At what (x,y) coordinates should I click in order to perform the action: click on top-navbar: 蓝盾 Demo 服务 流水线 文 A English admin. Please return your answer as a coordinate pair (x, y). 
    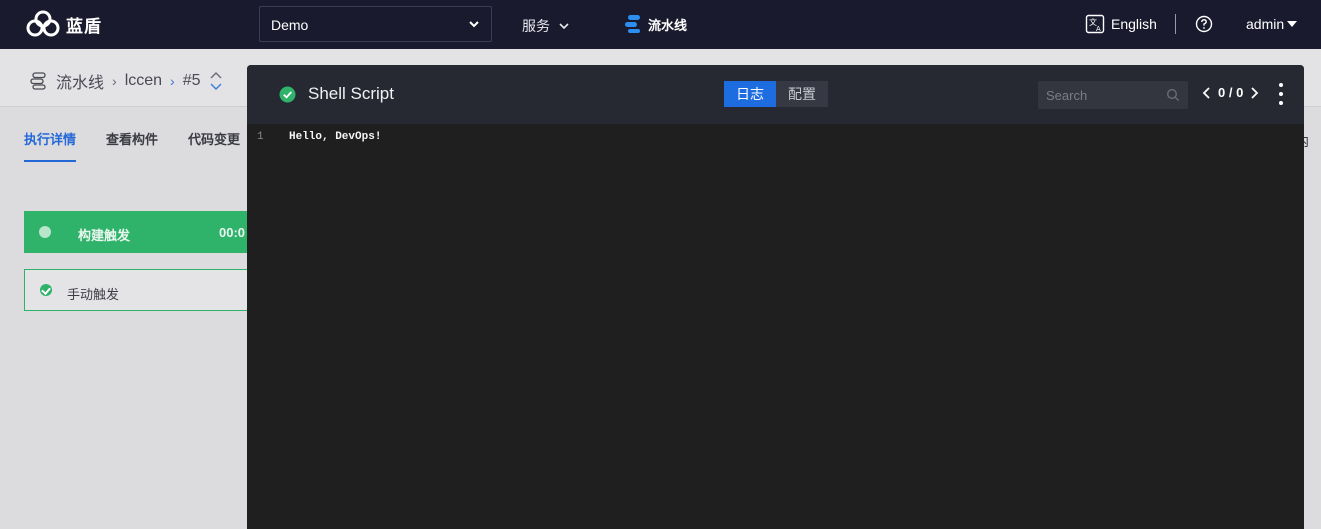
    Looking at the image, I should click on (660, 24).